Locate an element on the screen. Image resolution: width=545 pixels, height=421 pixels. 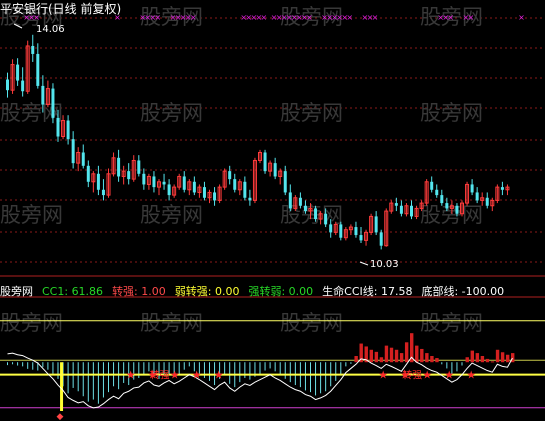
indicator-legend-item: 弱转强: 0.00 is located at coordinates (207, 291).